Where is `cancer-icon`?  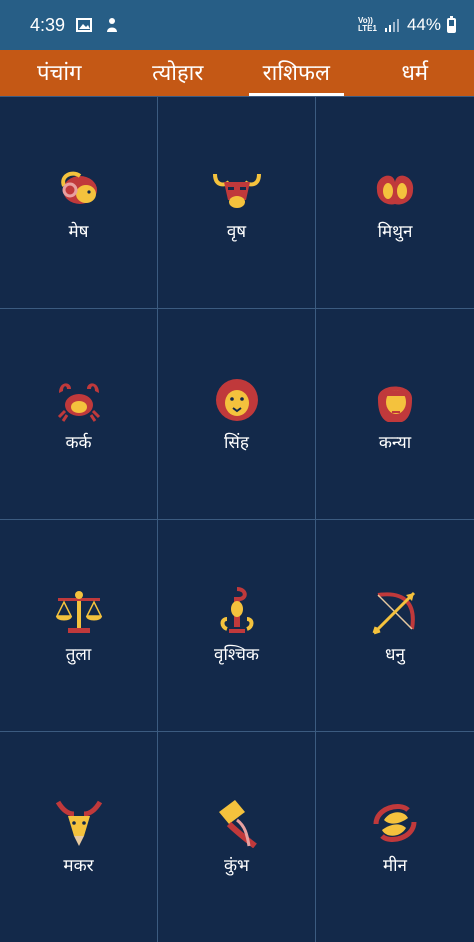 cancer-icon is located at coordinates (79, 400).